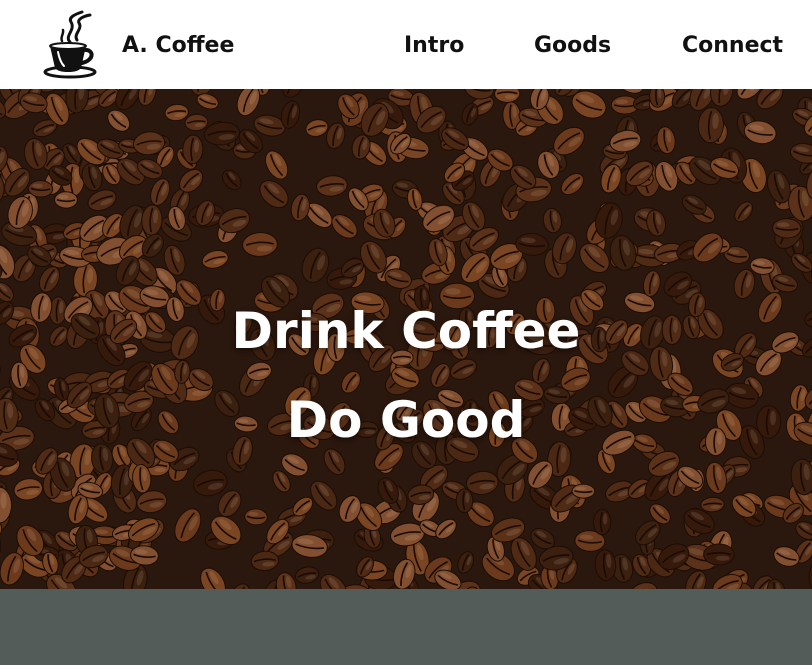 This screenshot has height=665, width=812. What do you see at coordinates (71, 44) in the screenshot?
I see `coffee-cup-icon` at bounding box center [71, 44].